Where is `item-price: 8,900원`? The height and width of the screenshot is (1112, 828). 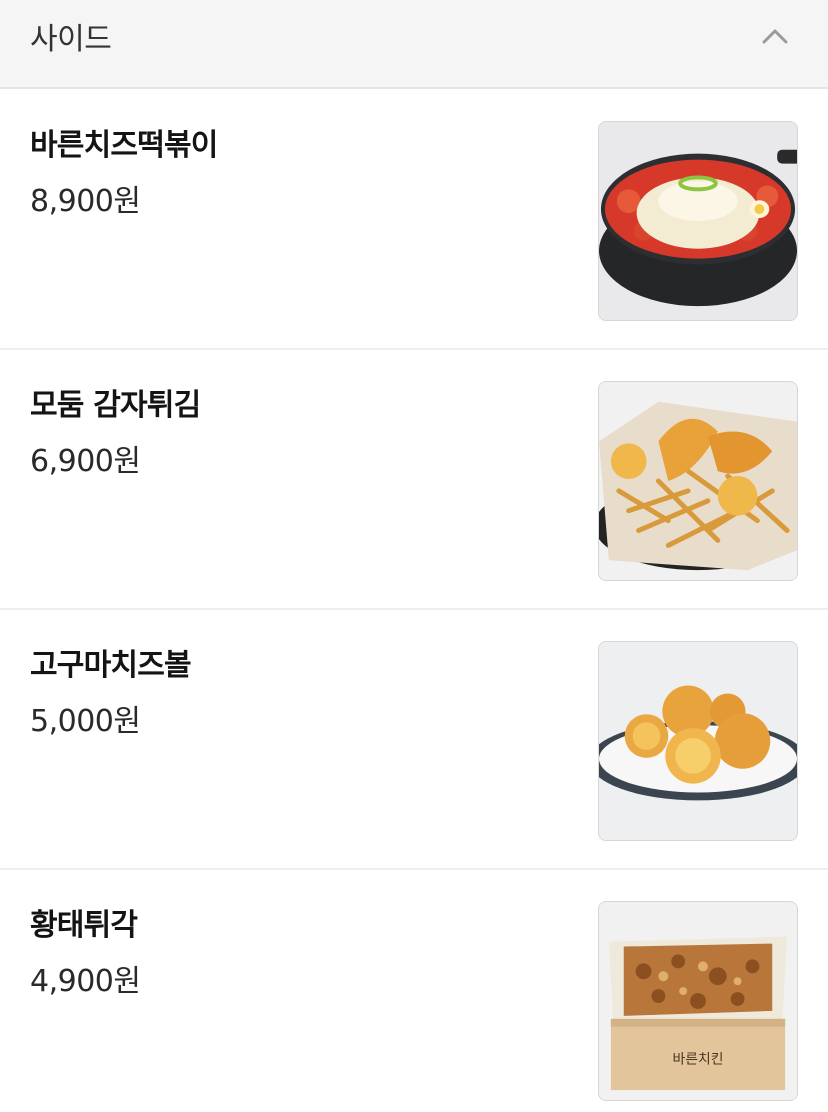 item-price: 8,900원 is located at coordinates (85, 201).